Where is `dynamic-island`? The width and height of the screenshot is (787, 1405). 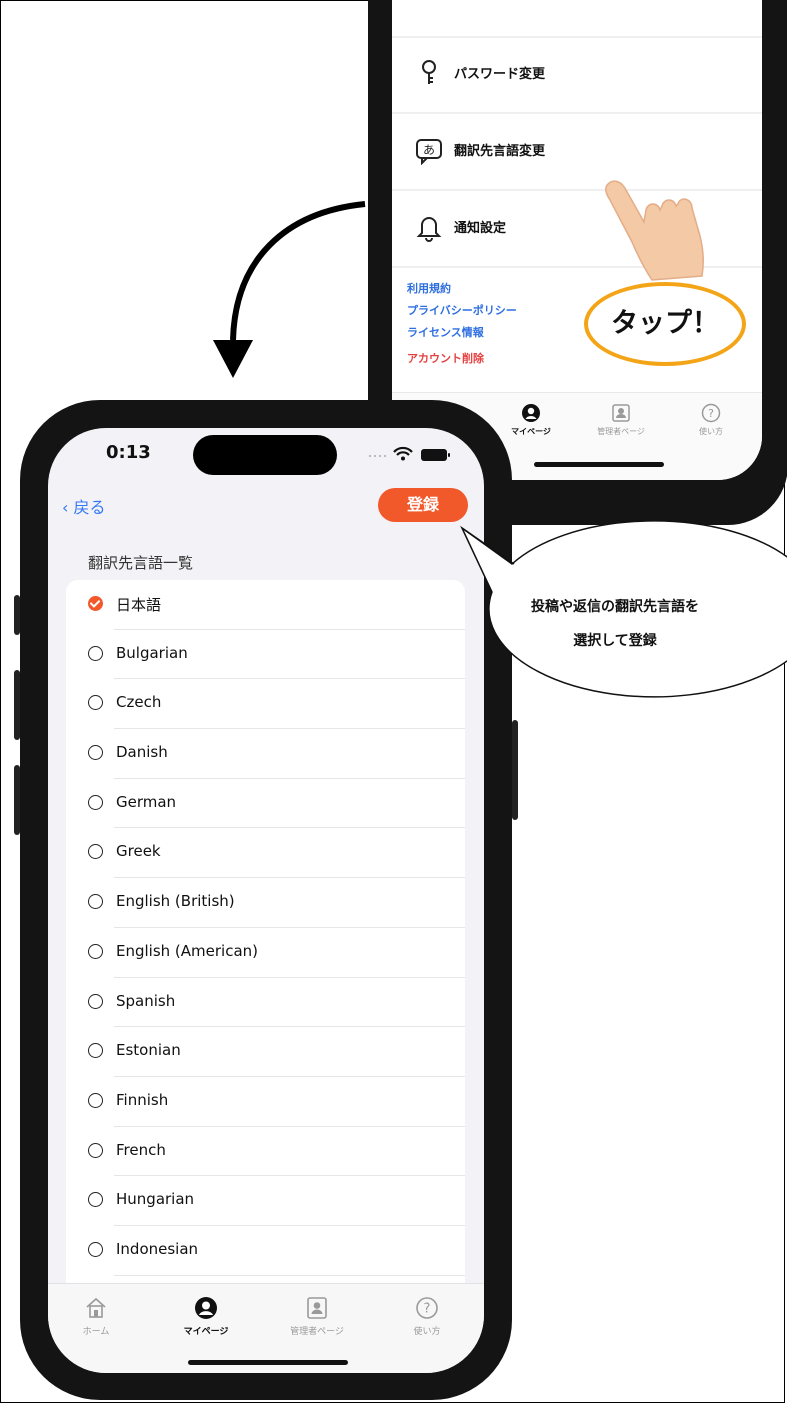 dynamic-island is located at coordinates (265, 455).